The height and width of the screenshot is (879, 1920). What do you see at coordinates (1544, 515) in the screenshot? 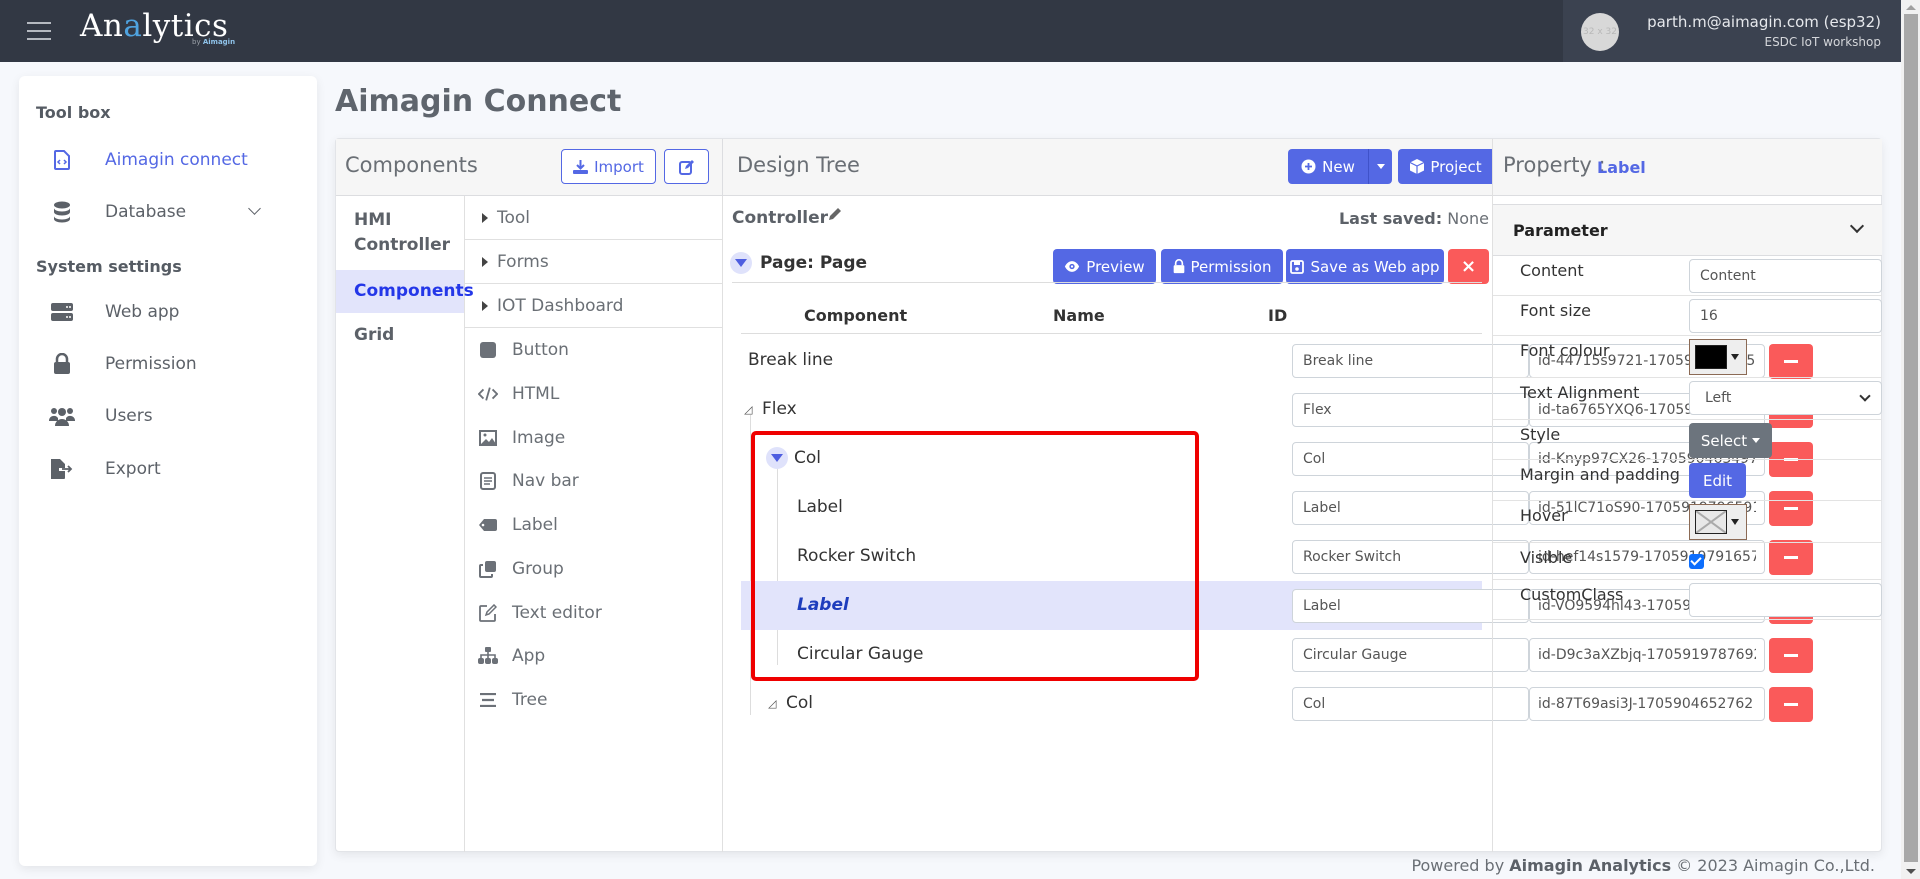
I see `property-label: Hover` at bounding box center [1544, 515].